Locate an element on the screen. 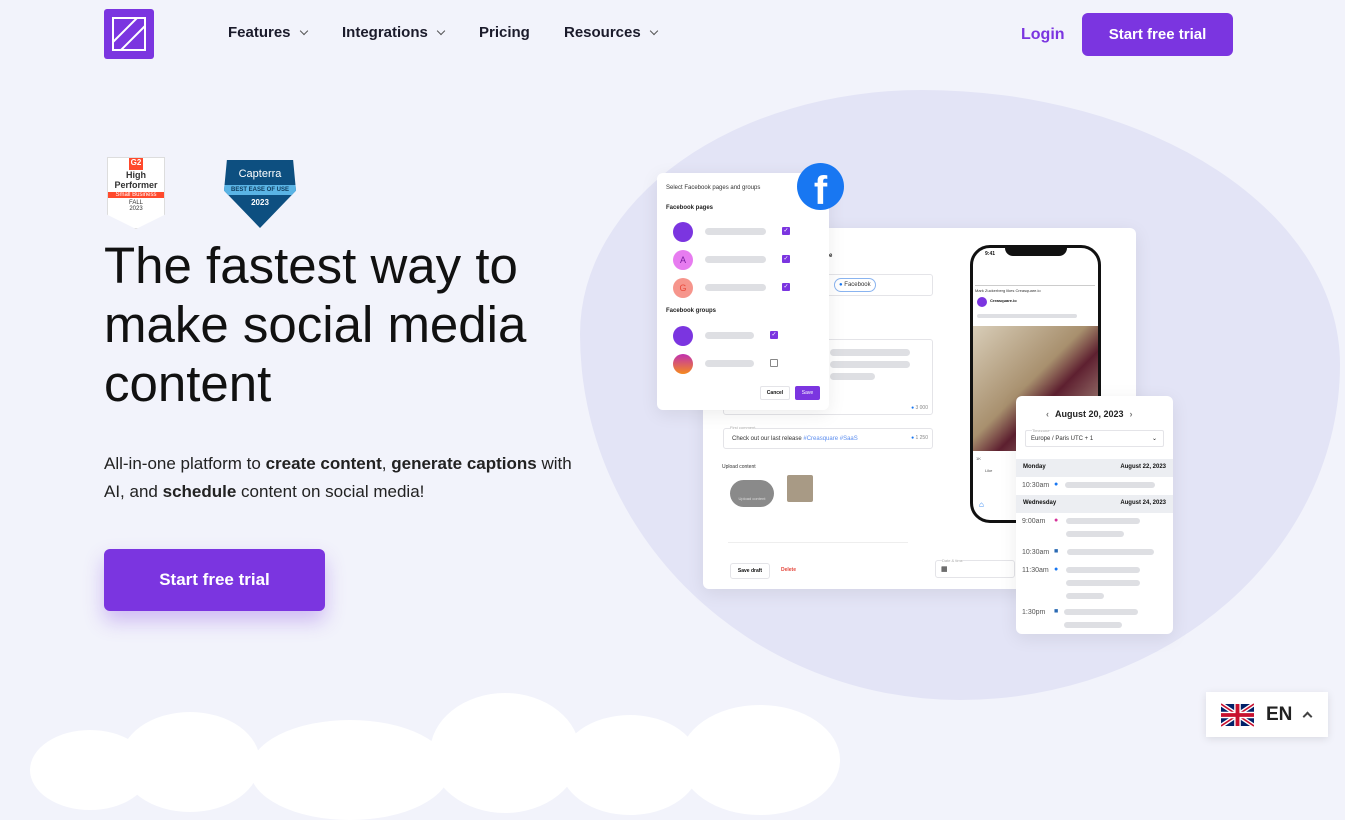 This screenshot has width=1345, height=820. facebook-logo-icon: f is located at coordinates (820, 186).